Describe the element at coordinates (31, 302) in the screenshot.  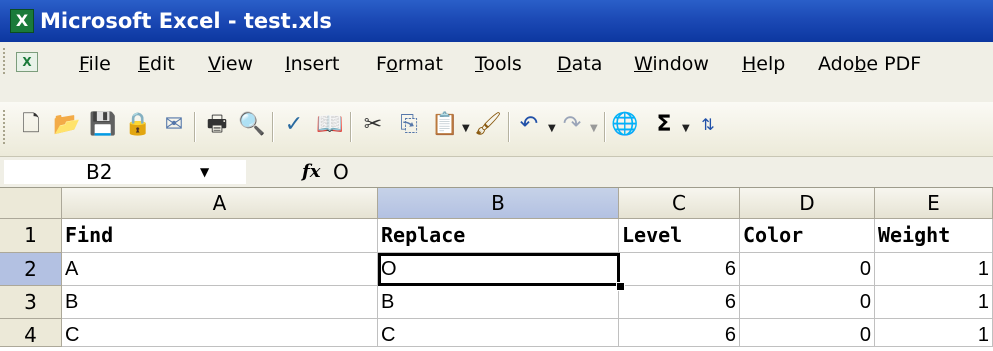
I see `row-header-3: 3` at that location.